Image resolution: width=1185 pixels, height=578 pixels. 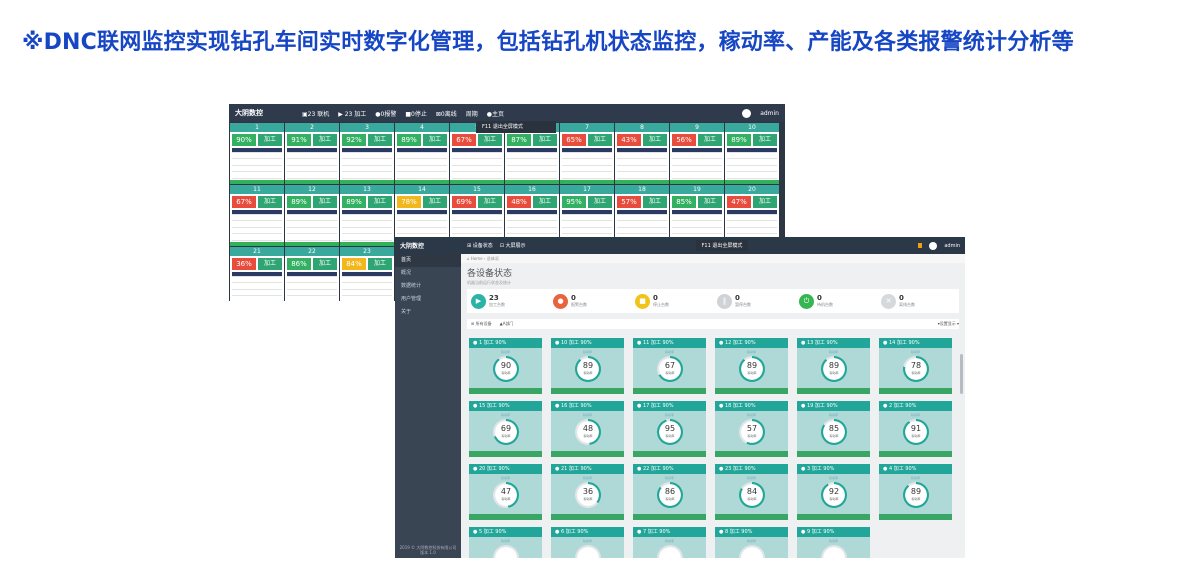 What do you see at coordinates (833, 429) in the screenshot?
I see `device-tile: ● 19 加工 90% 稼动率 85 稼动率` at bounding box center [833, 429].